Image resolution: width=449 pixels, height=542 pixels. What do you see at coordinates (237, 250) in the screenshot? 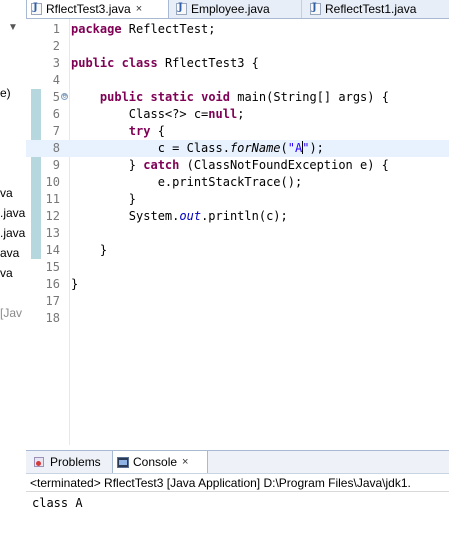
I see `code-line: 14 }` at bounding box center [237, 250].